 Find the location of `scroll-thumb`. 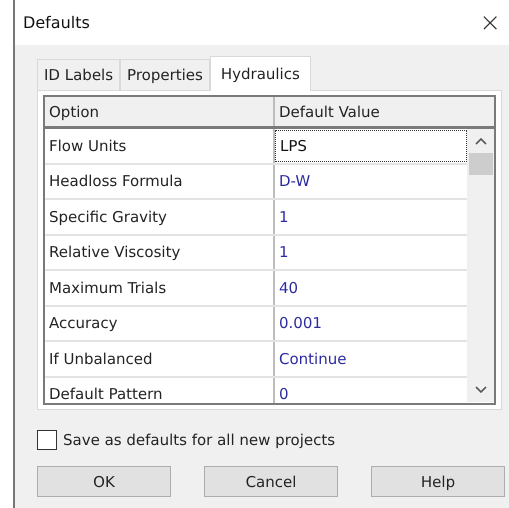

scroll-thumb is located at coordinates (480, 164).